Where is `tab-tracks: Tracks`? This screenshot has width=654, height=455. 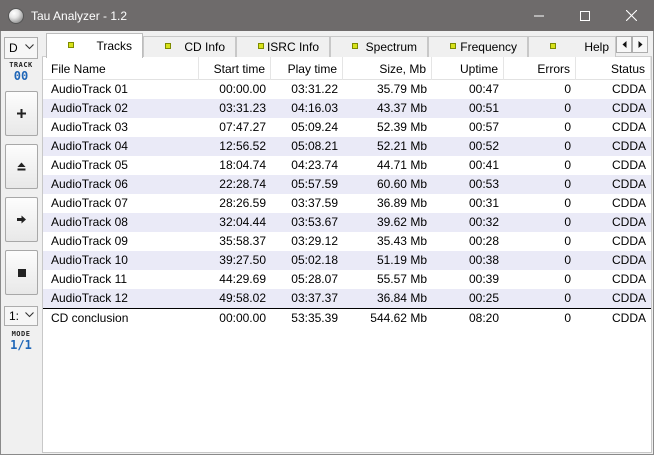 tab-tracks: Tracks is located at coordinates (94, 45).